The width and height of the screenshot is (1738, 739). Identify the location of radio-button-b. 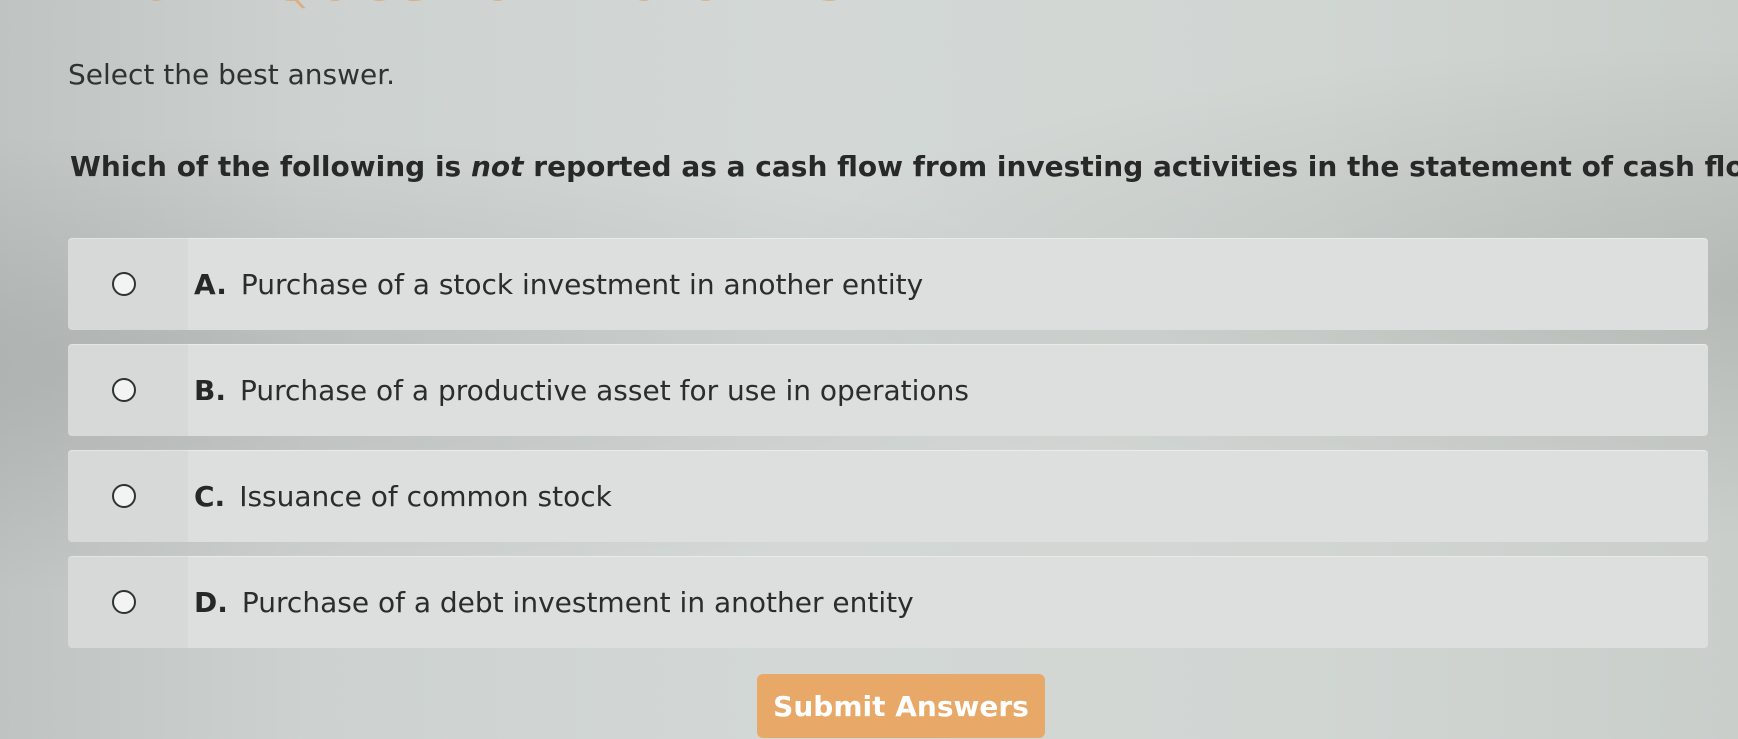
(124, 390).